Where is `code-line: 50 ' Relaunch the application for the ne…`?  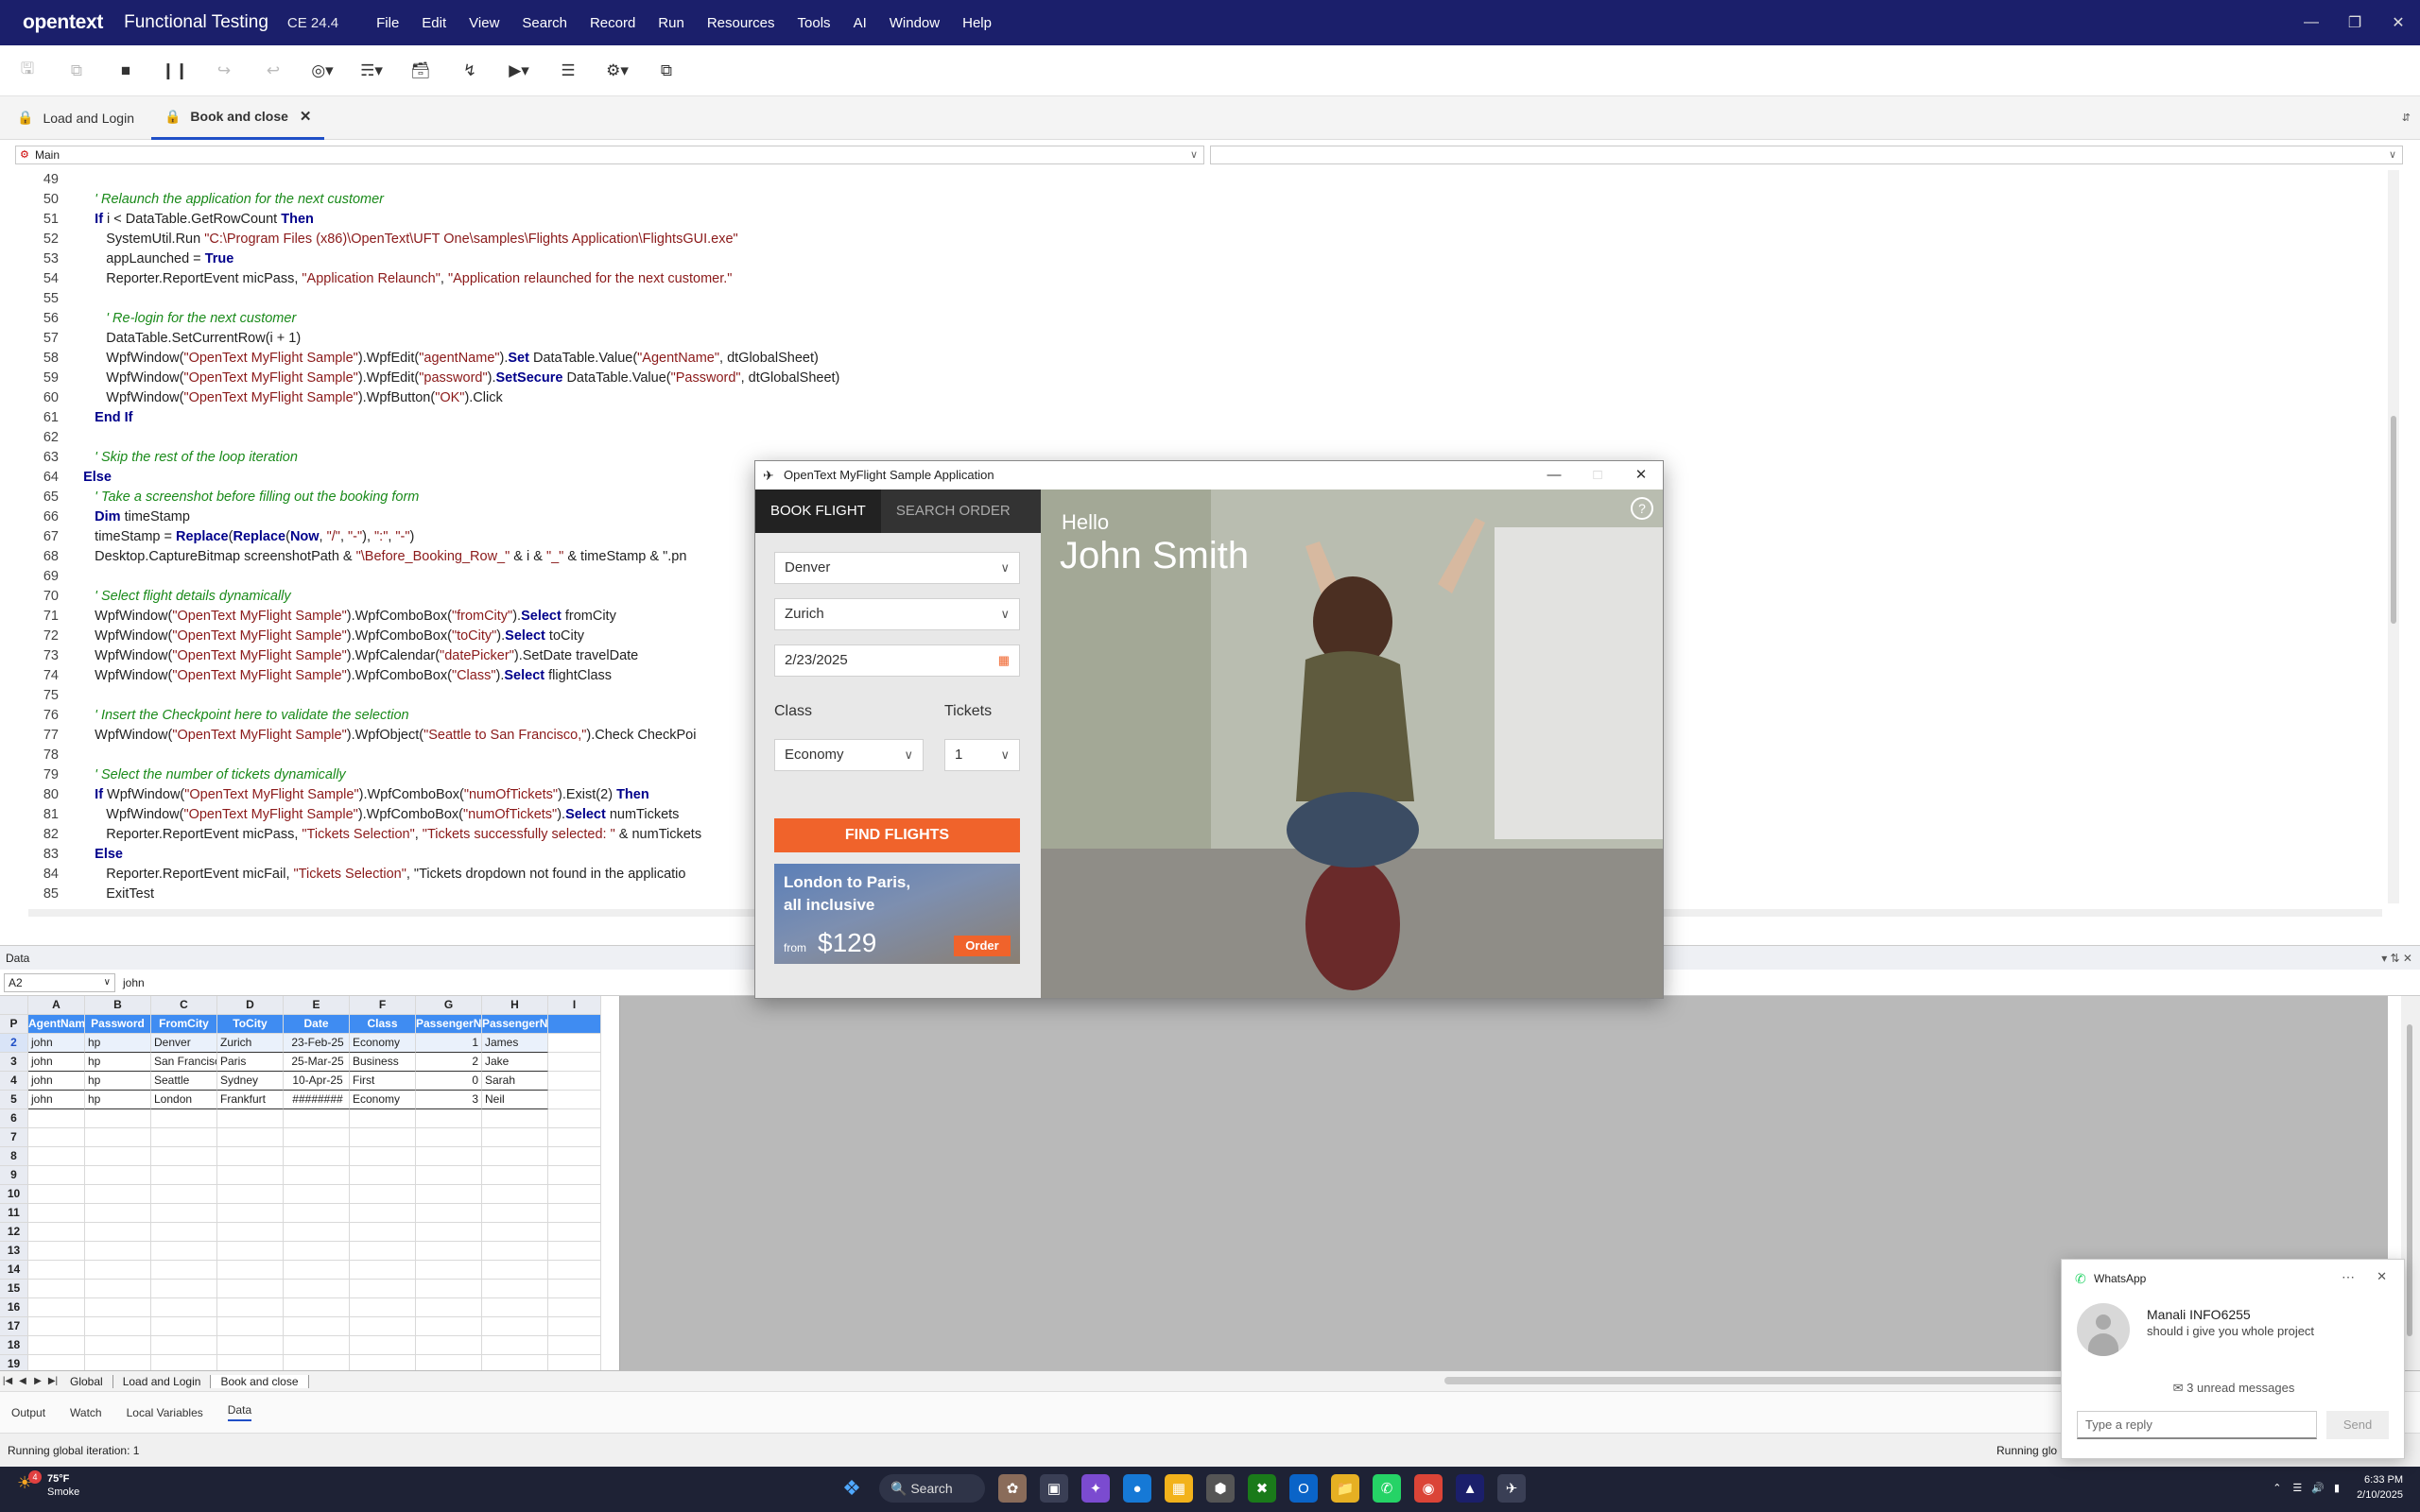
code-line: 50 ' Relaunch the application for the ne… is located at coordinates (201, 200).